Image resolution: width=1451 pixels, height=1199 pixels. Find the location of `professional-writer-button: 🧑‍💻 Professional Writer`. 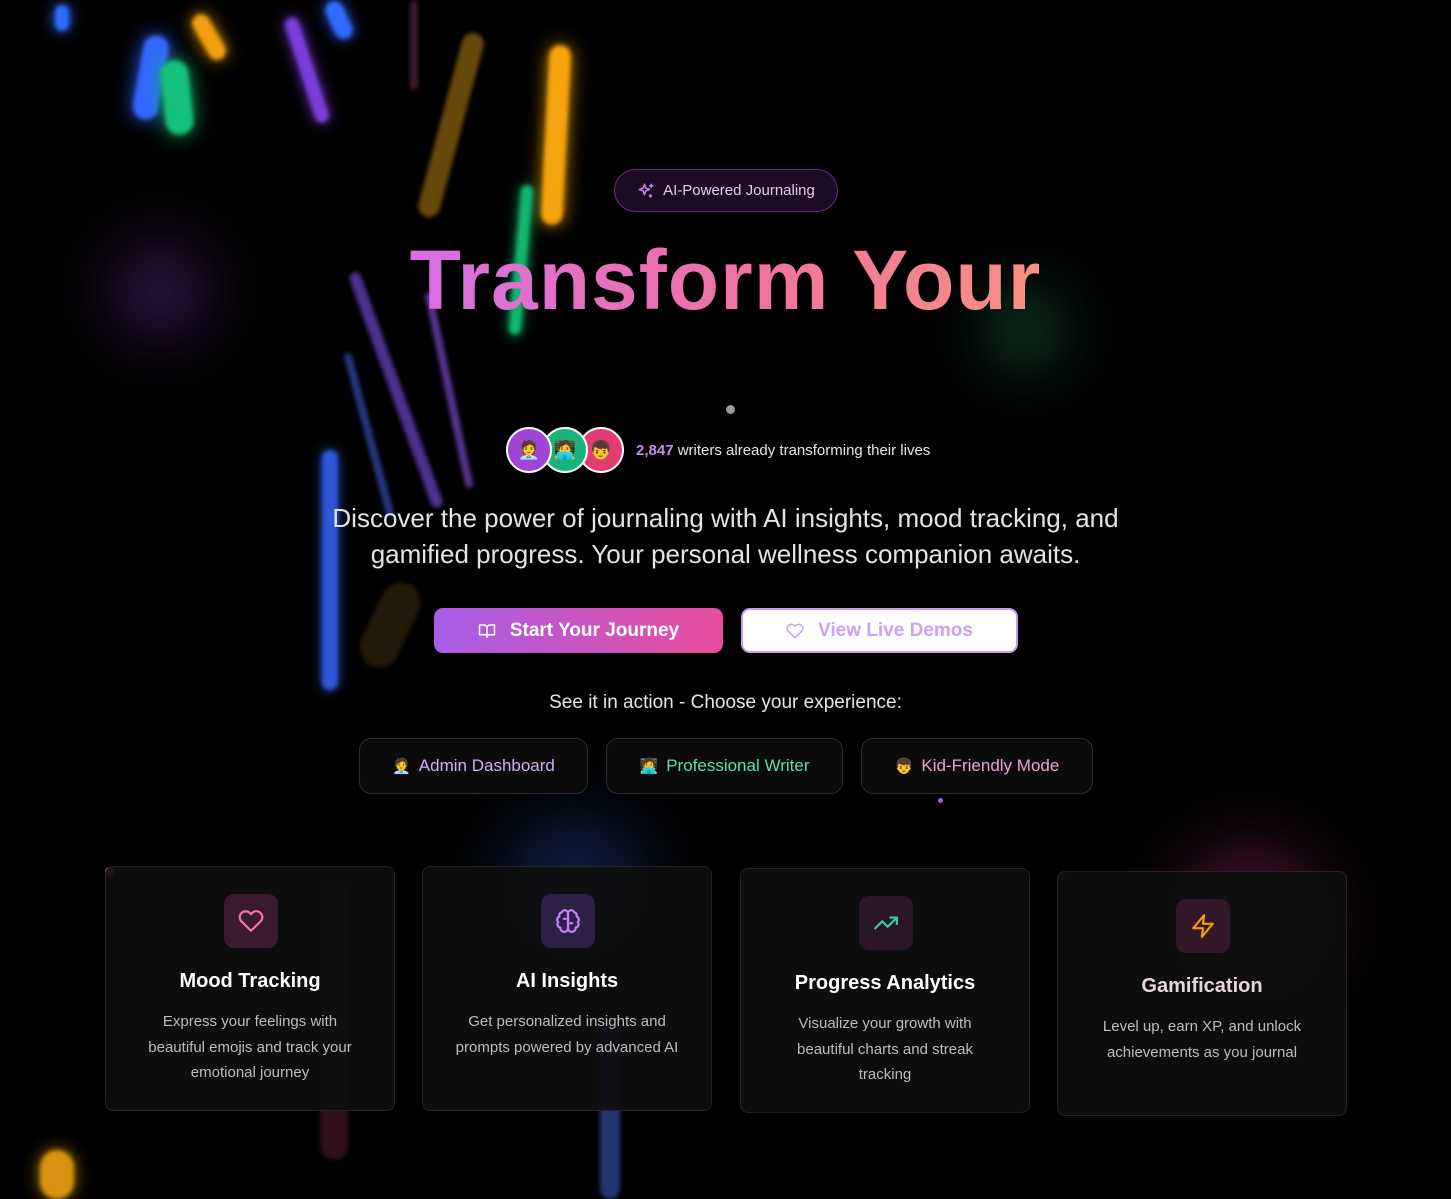

professional-writer-button: 🧑‍💻 Professional Writer is located at coordinates (724, 766).